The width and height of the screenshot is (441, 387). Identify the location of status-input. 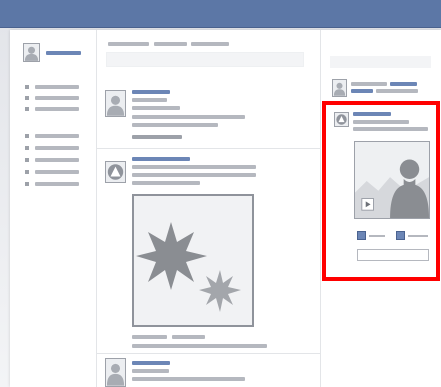
(205, 59).